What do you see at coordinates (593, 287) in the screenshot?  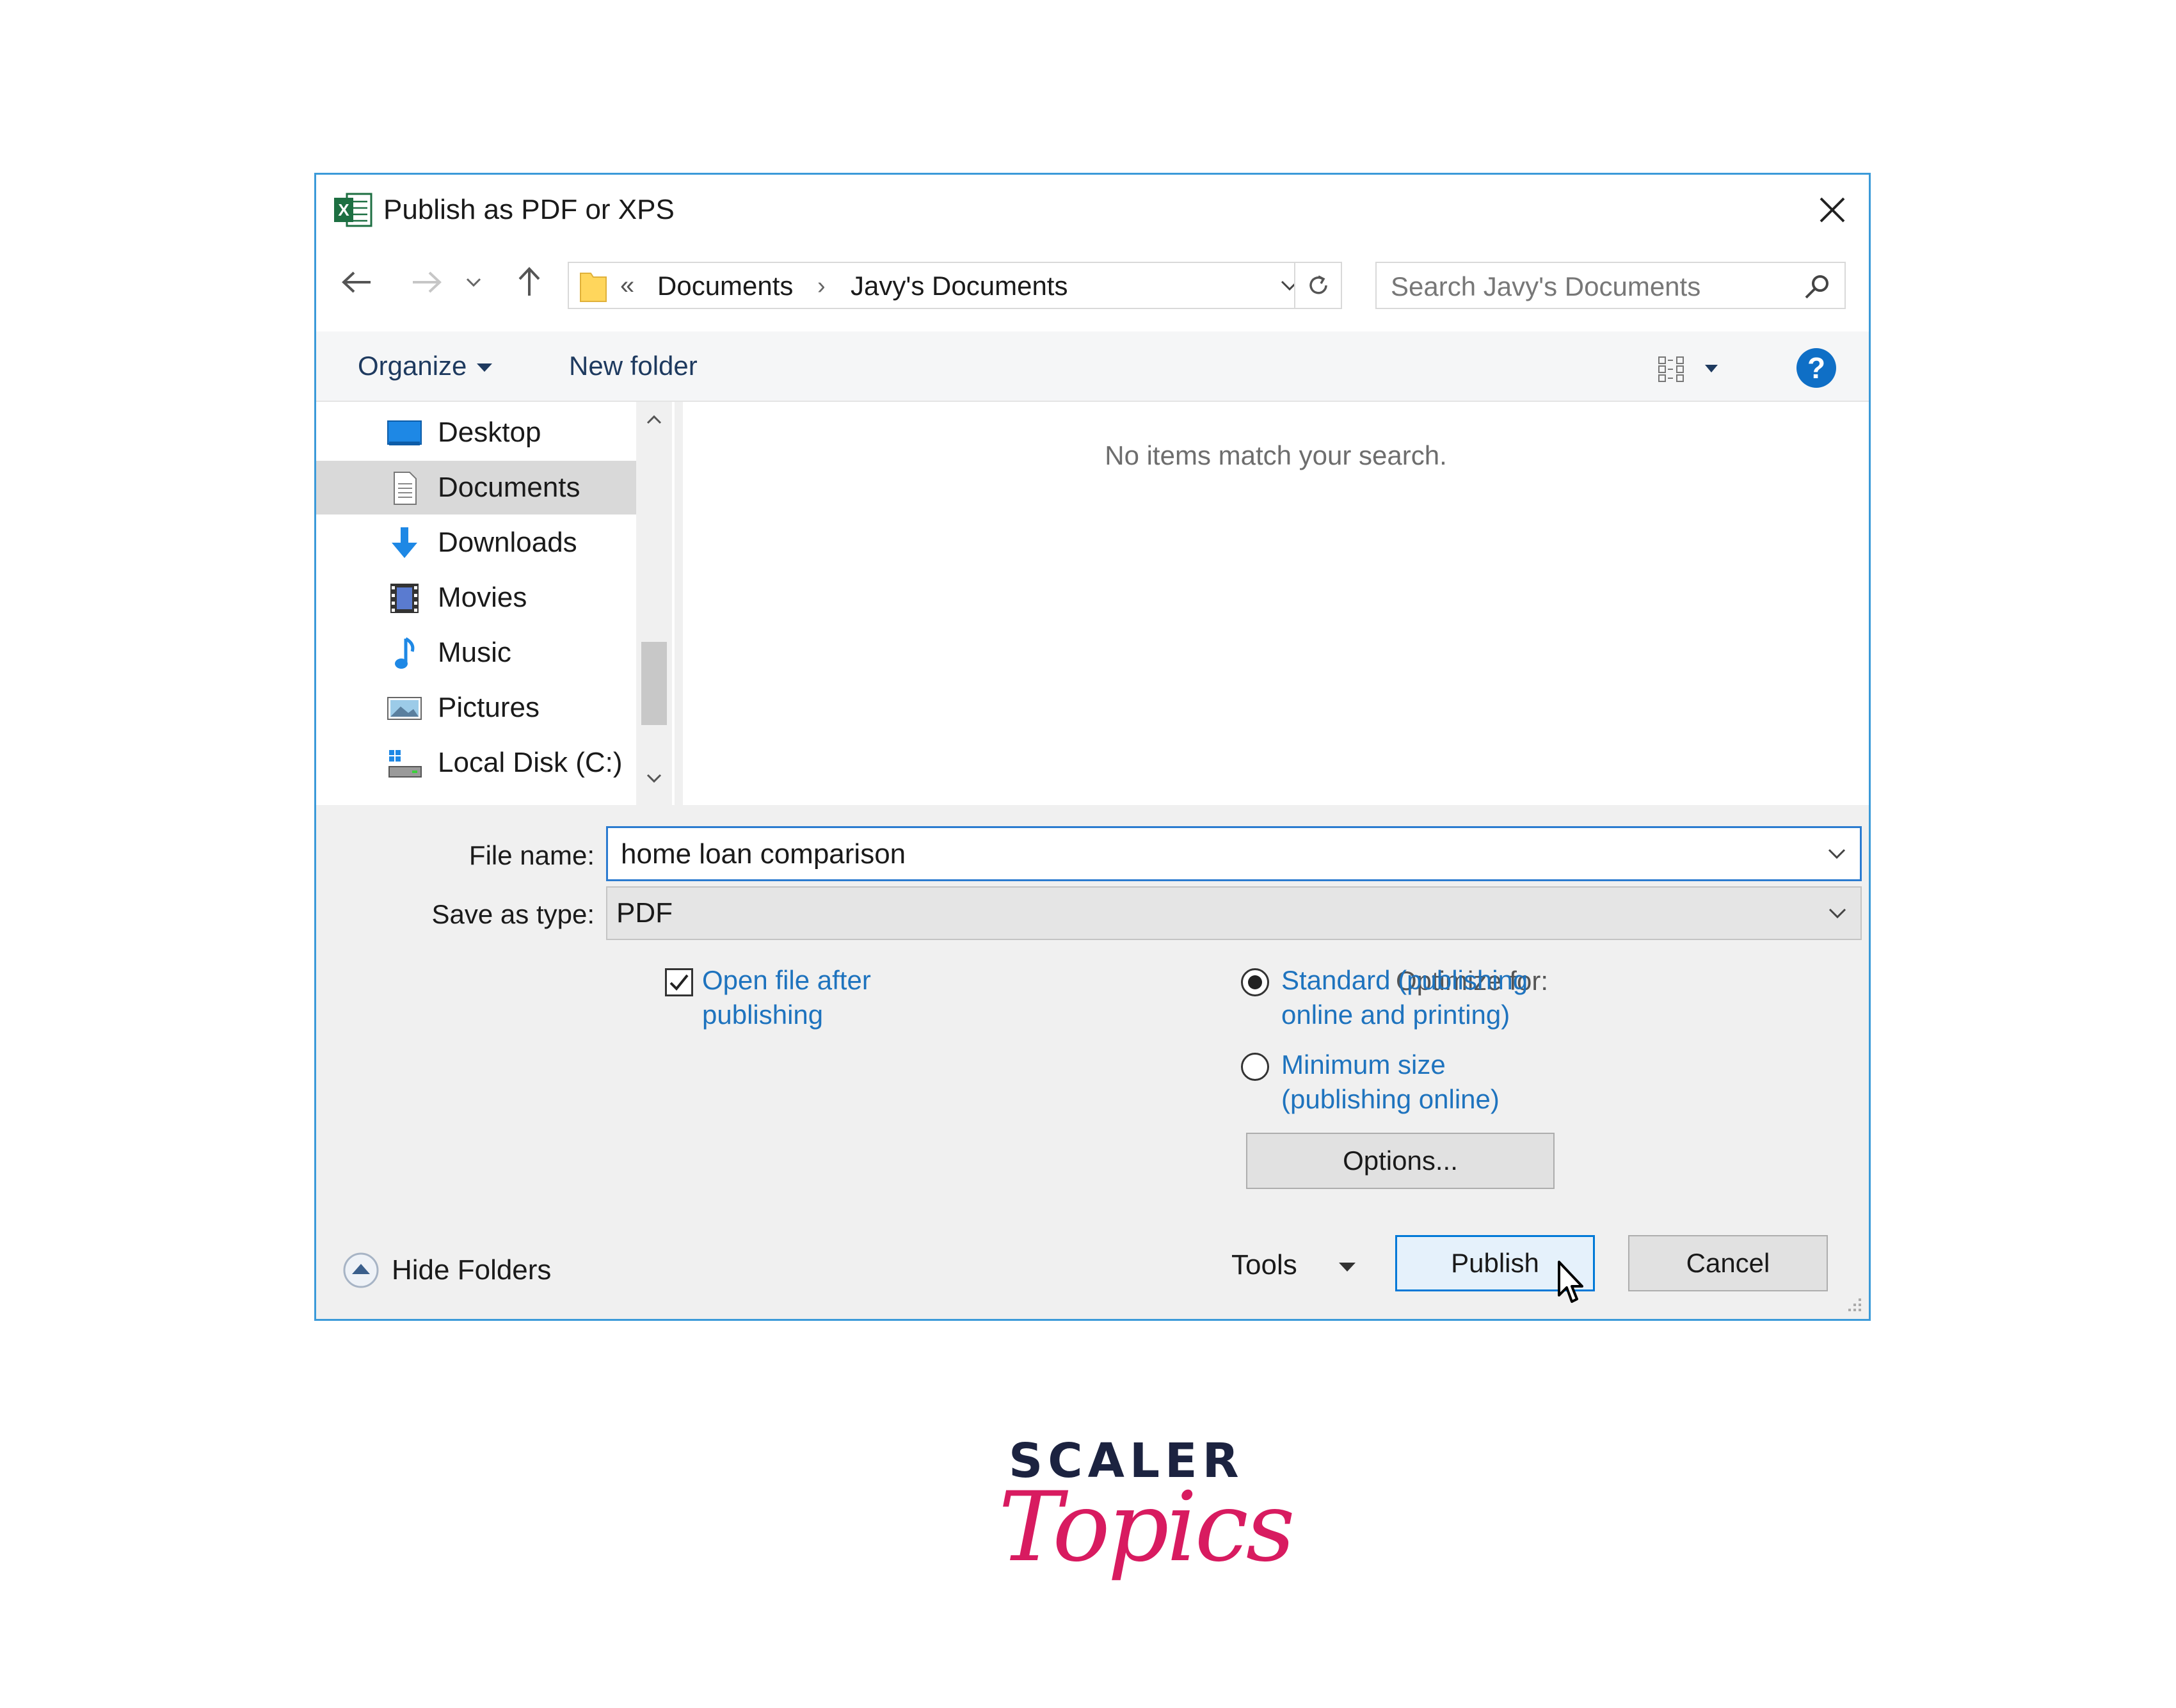 I see `folder-icon` at bounding box center [593, 287].